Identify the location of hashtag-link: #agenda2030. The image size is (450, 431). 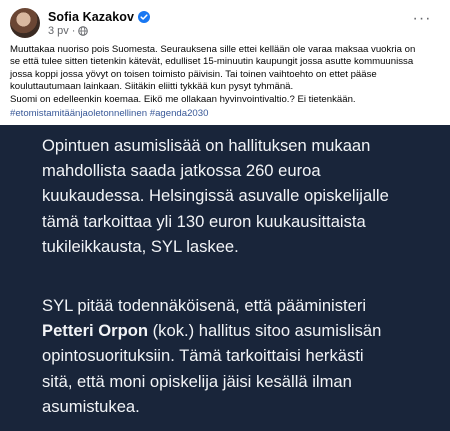
(179, 113).